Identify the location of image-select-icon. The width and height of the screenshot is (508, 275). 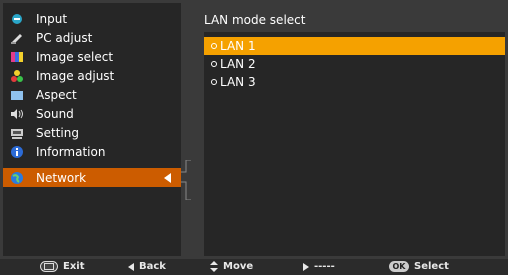
(17, 57).